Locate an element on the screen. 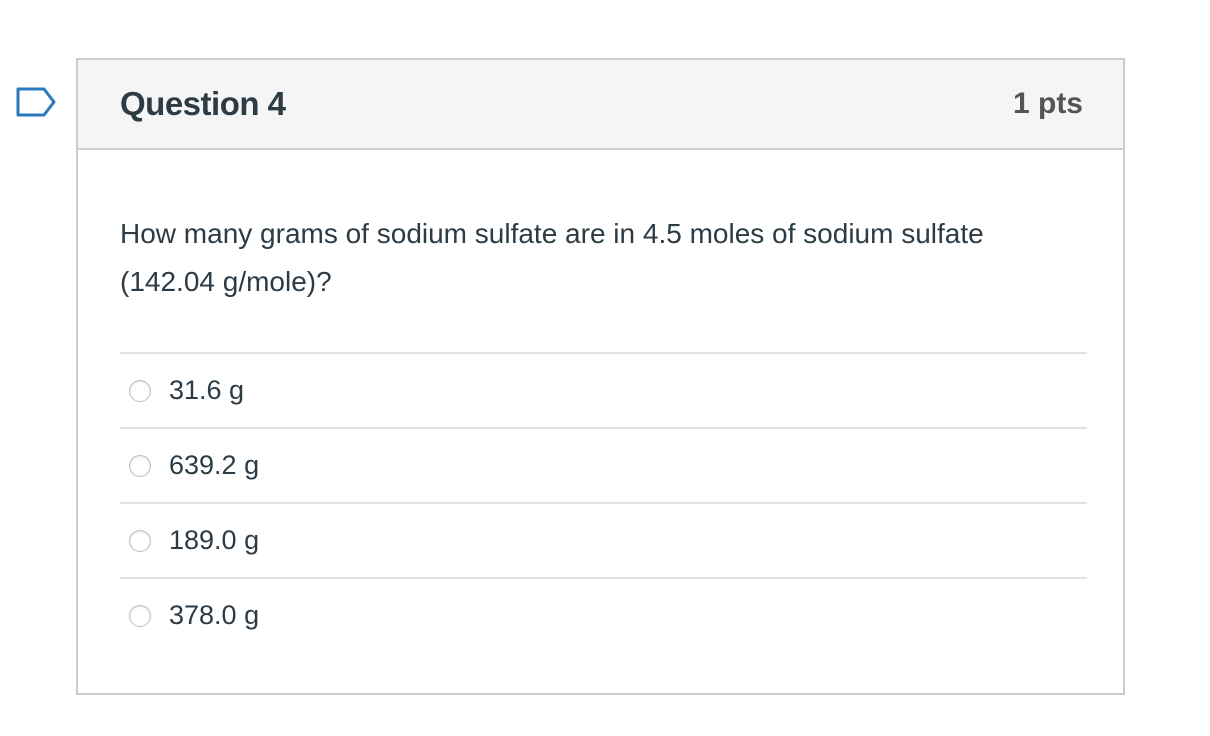  answer-label: 189.0 g is located at coordinates (214, 540).